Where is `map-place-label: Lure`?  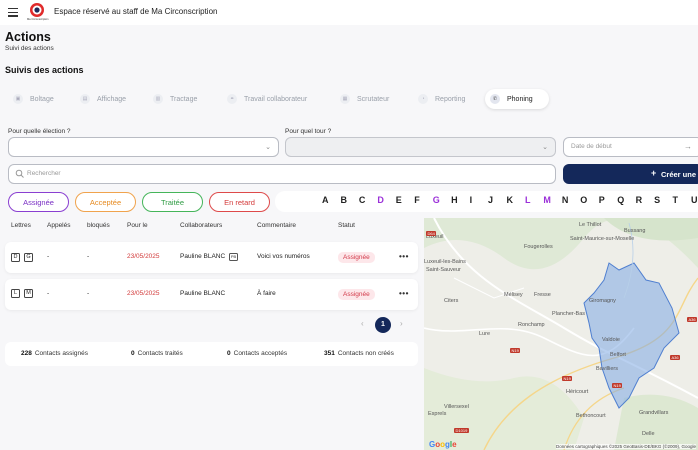 map-place-label: Lure is located at coordinates (485, 334).